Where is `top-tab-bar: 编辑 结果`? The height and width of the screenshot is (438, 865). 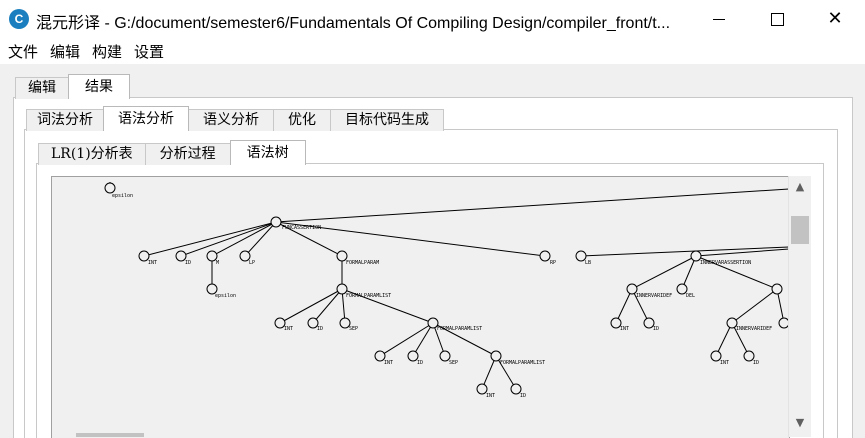
top-tab-bar: 编辑 结果 is located at coordinates (72, 86).